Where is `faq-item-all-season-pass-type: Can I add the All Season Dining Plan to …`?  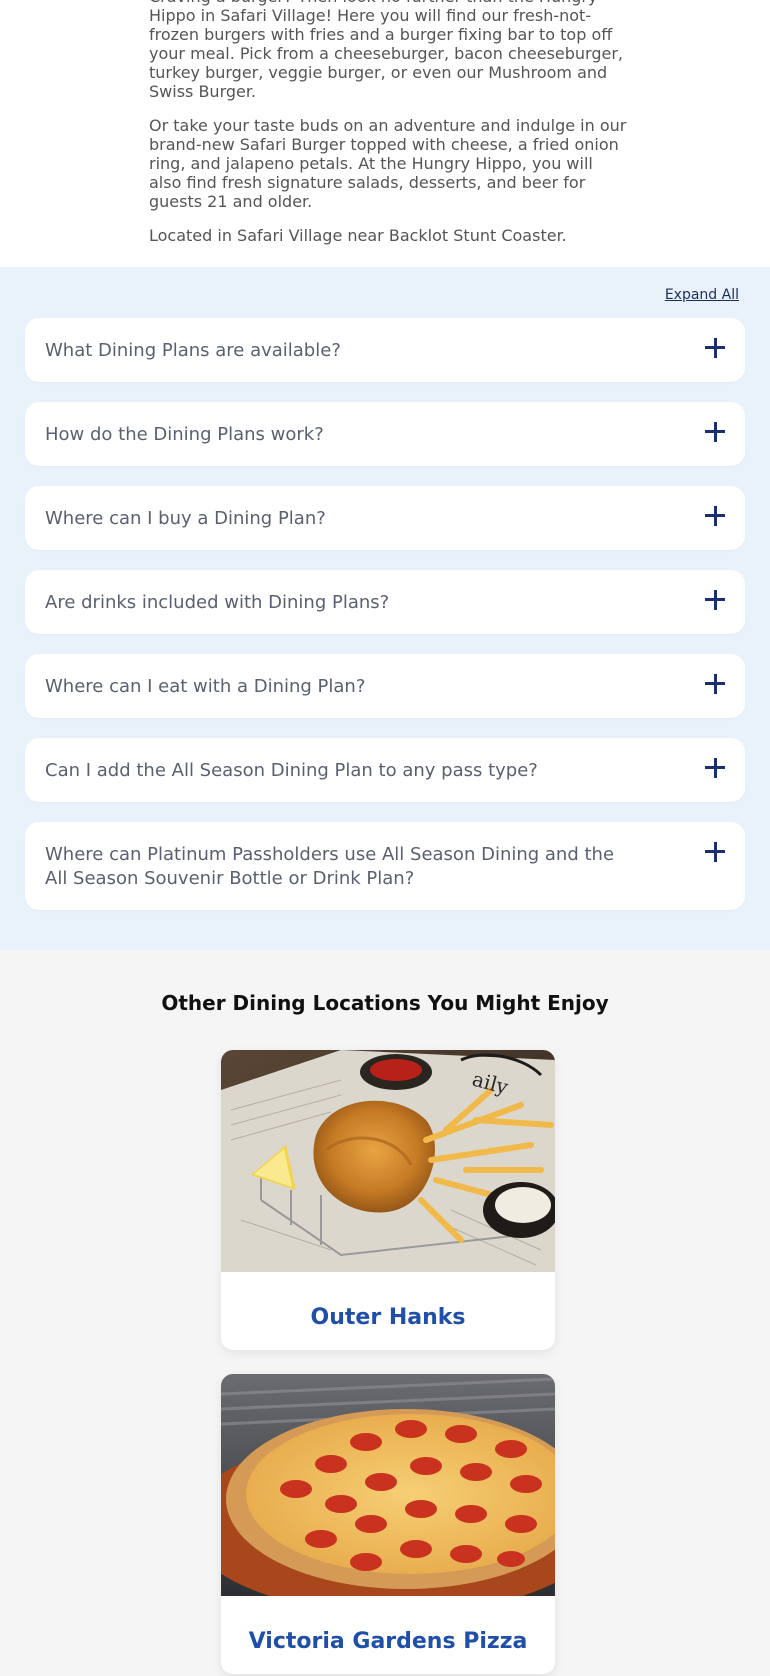
faq-item-all-season-pass-type: Can I add the All Season Dining Plan to … is located at coordinates (385, 770).